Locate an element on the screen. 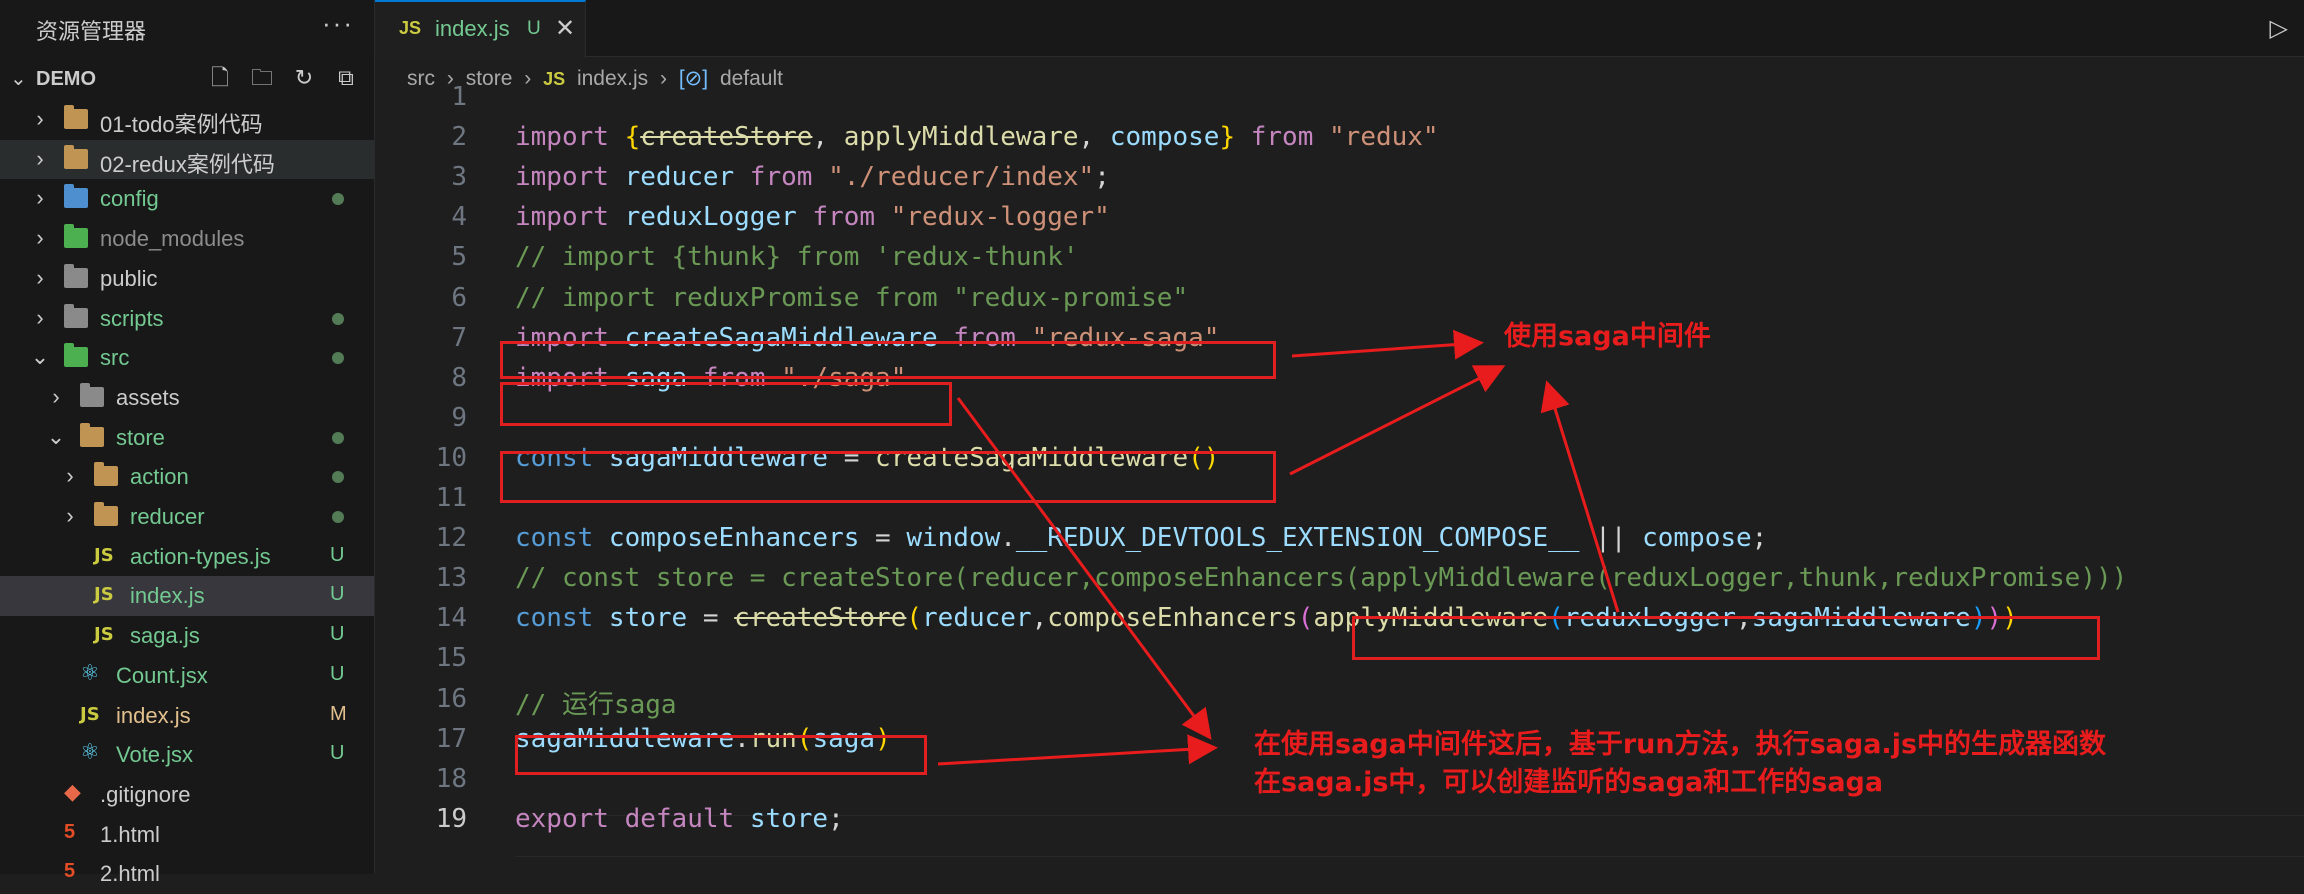 This screenshot has height=894, width=2304. annotation-run-saga: 在使用saga中间件这后，基于run方法，执行saga.js中的生成器函数 is located at coordinates (1680, 744).